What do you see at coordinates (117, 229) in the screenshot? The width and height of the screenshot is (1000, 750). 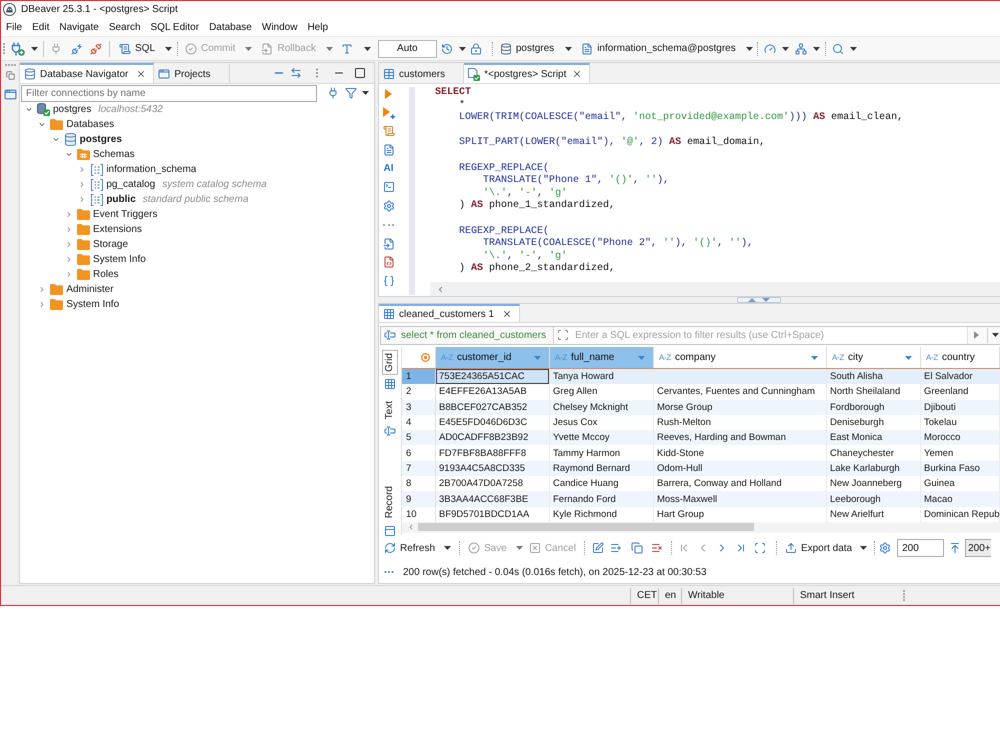 I see `tree-item: Extensions` at bounding box center [117, 229].